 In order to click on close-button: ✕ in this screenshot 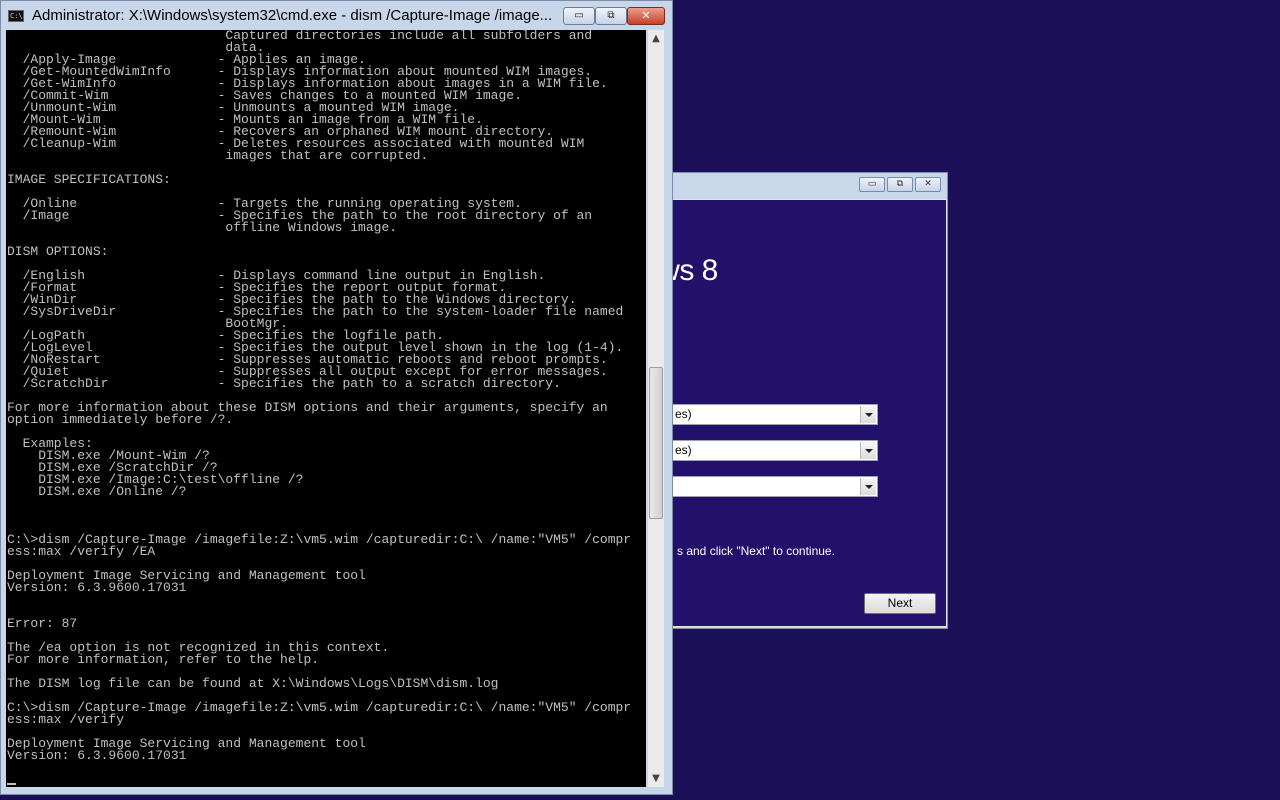, I will do `click(646, 16)`.